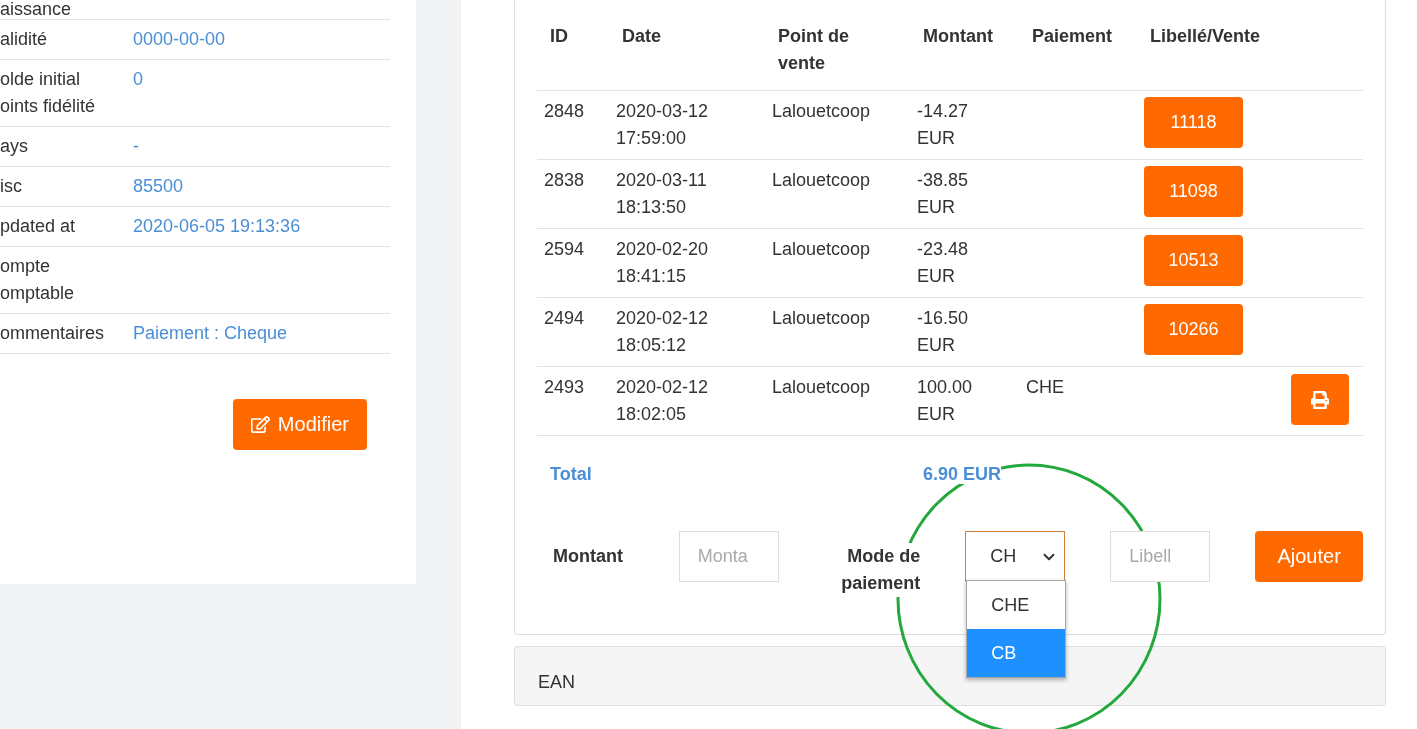  Describe the element at coordinates (138, 79) in the screenshot. I see `field-value: 0` at that location.